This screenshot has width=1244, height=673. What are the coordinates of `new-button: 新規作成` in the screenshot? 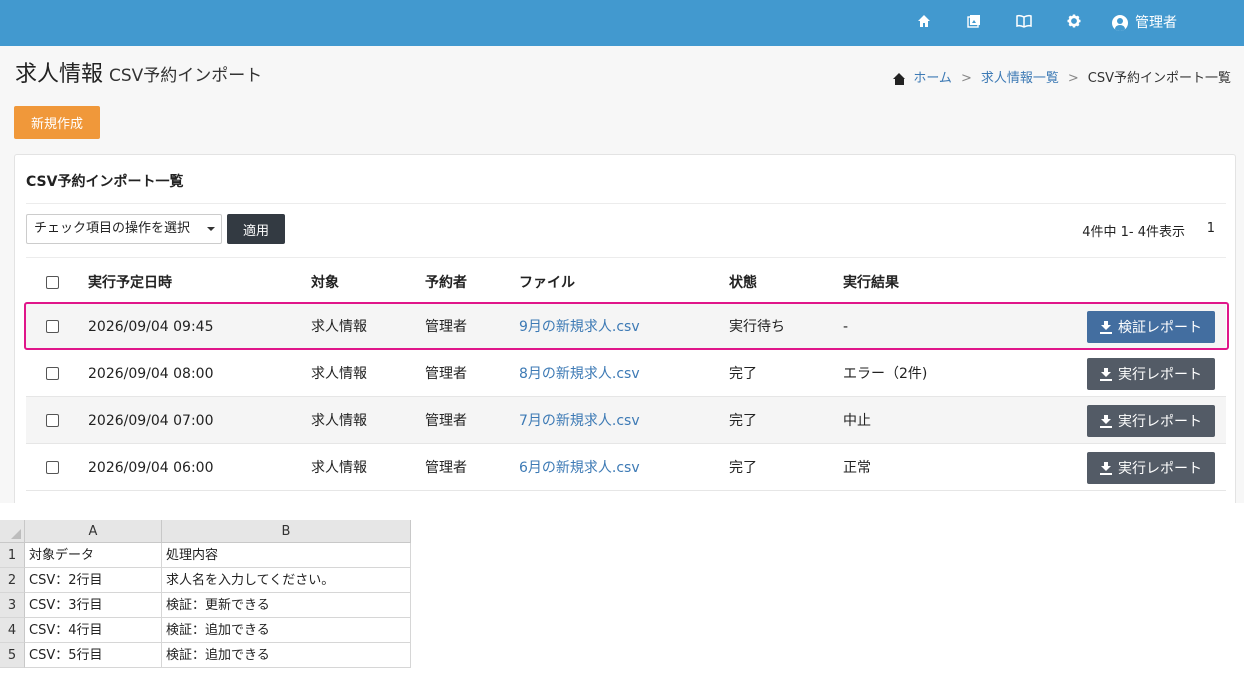 It's located at (57, 122).